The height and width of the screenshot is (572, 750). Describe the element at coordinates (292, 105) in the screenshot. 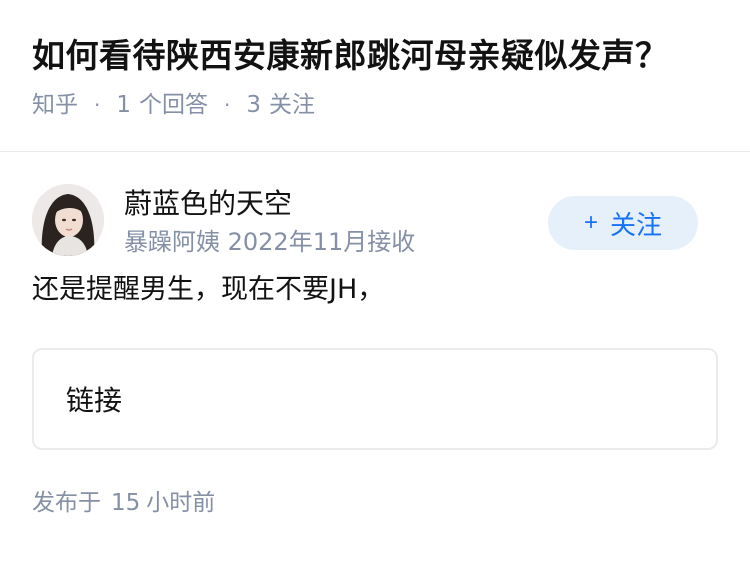

I see `follow-count-label: 关注` at that location.